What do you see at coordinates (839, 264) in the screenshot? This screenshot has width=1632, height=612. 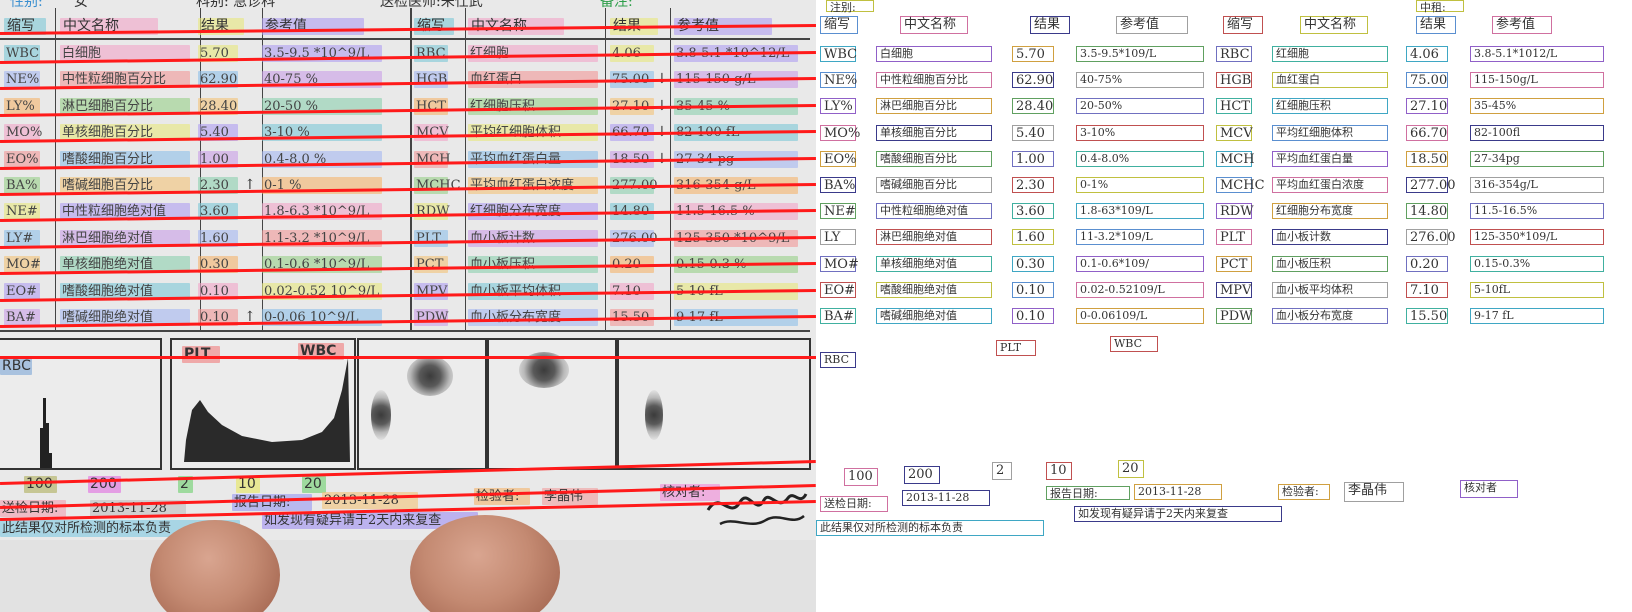 I see `ocr-cell-box: MO#` at bounding box center [839, 264].